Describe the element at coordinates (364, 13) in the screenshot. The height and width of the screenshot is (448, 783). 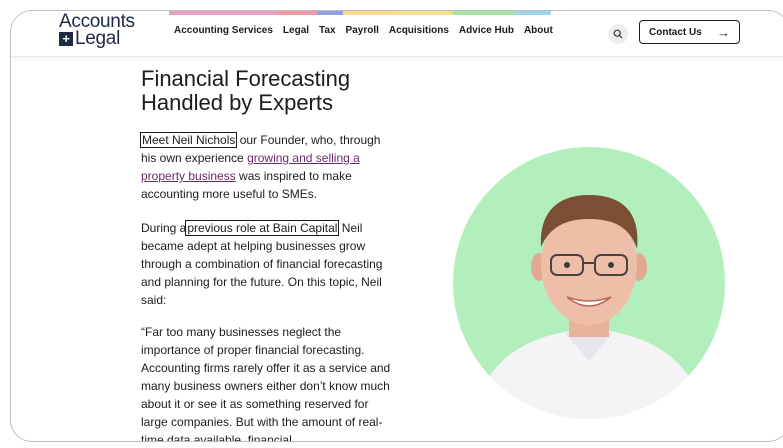
I see `stripe-lightblue` at that location.